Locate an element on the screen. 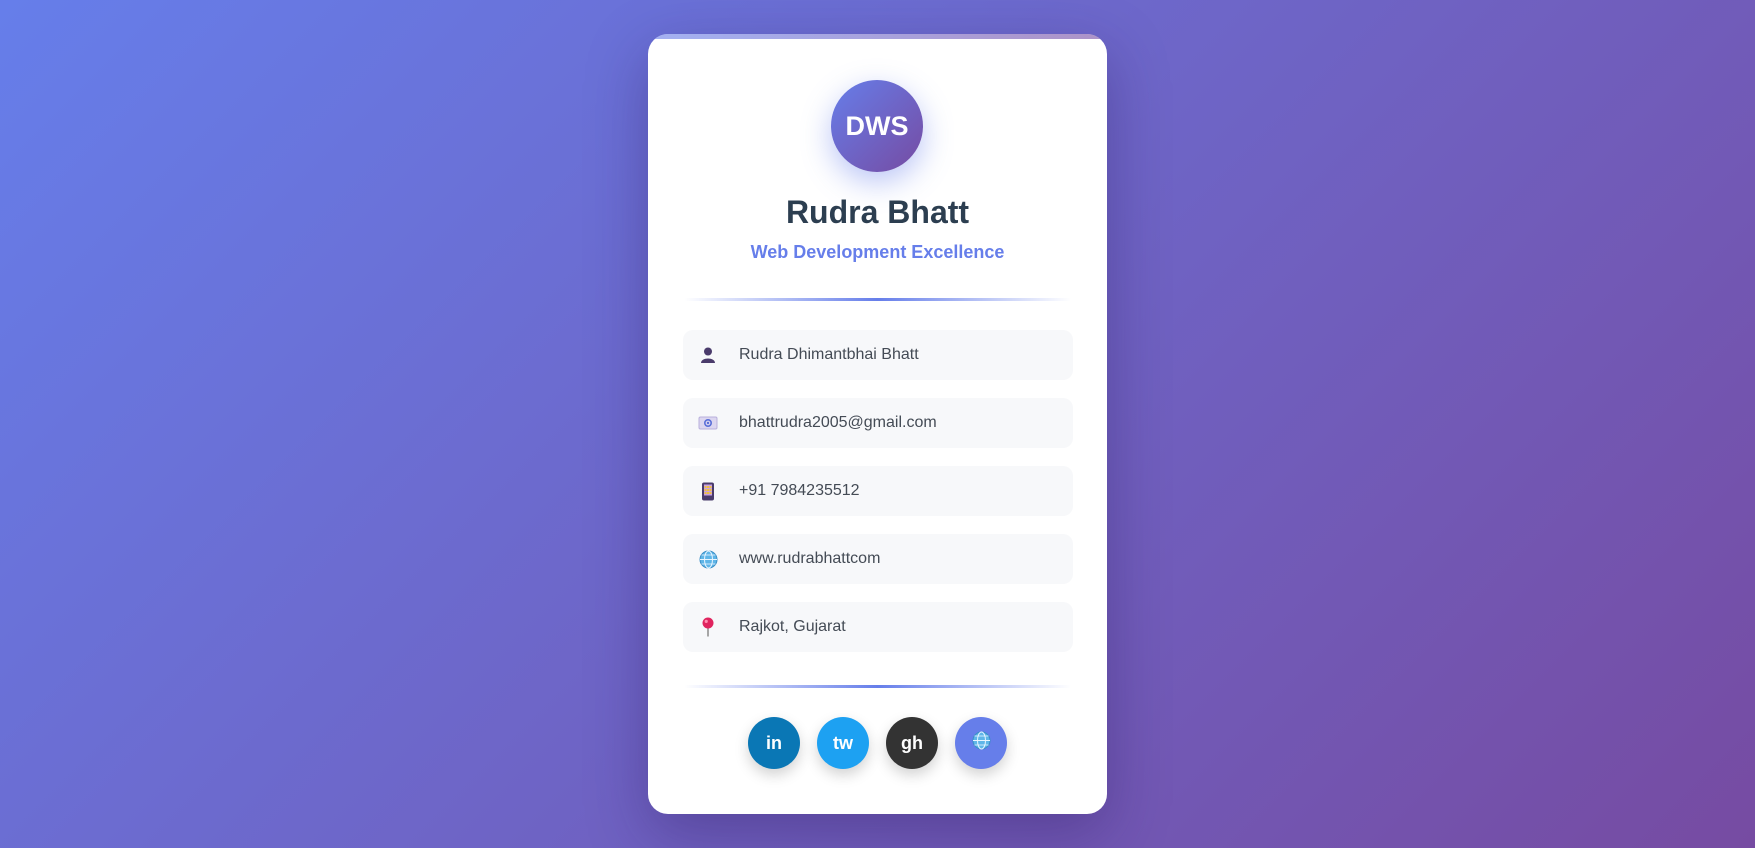  social-links: in tw gh is located at coordinates (877, 743).